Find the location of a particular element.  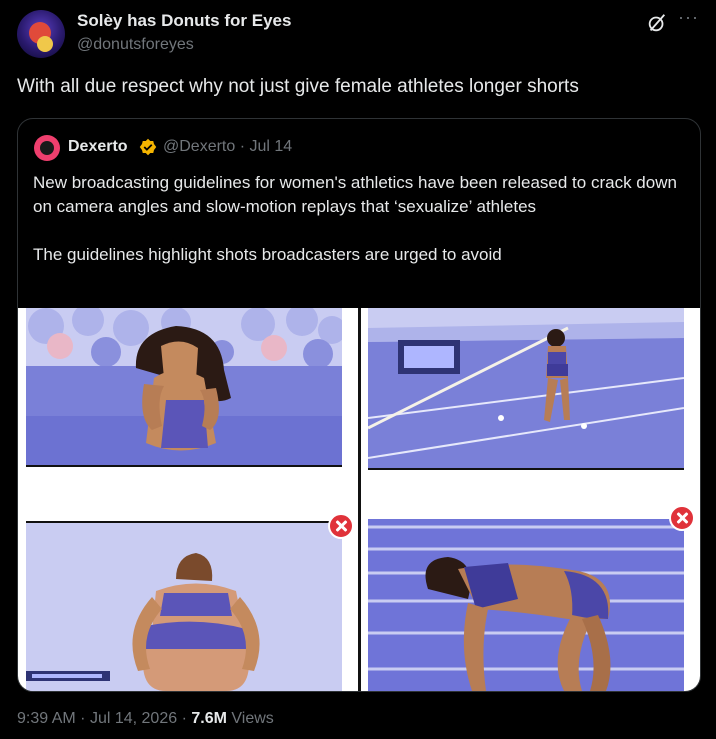

quote-author-name: Dexerto is located at coordinates (98, 147).